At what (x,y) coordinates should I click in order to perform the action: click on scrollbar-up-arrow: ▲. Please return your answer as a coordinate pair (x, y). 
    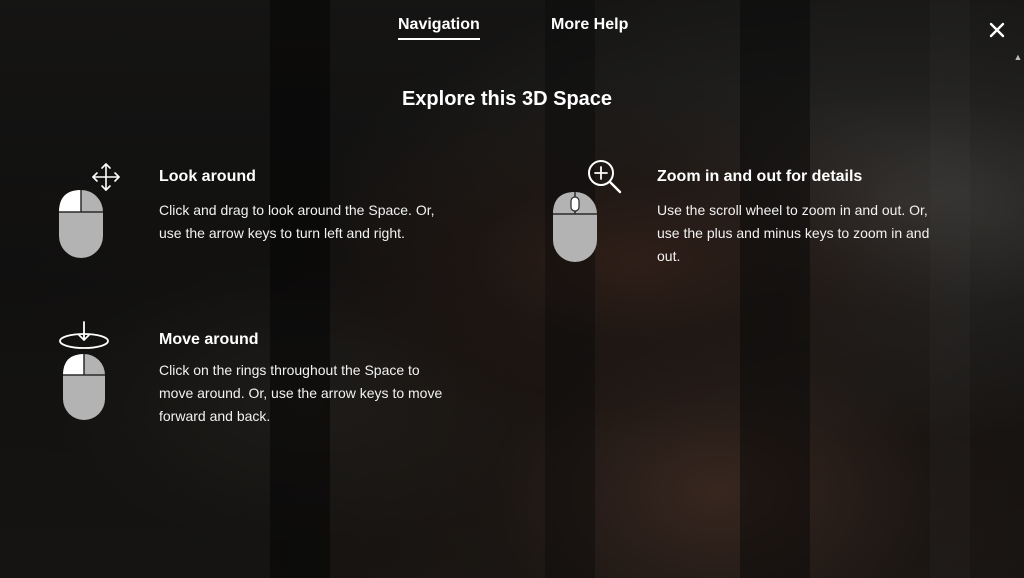
    Looking at the image, I should click on (1018, 57).